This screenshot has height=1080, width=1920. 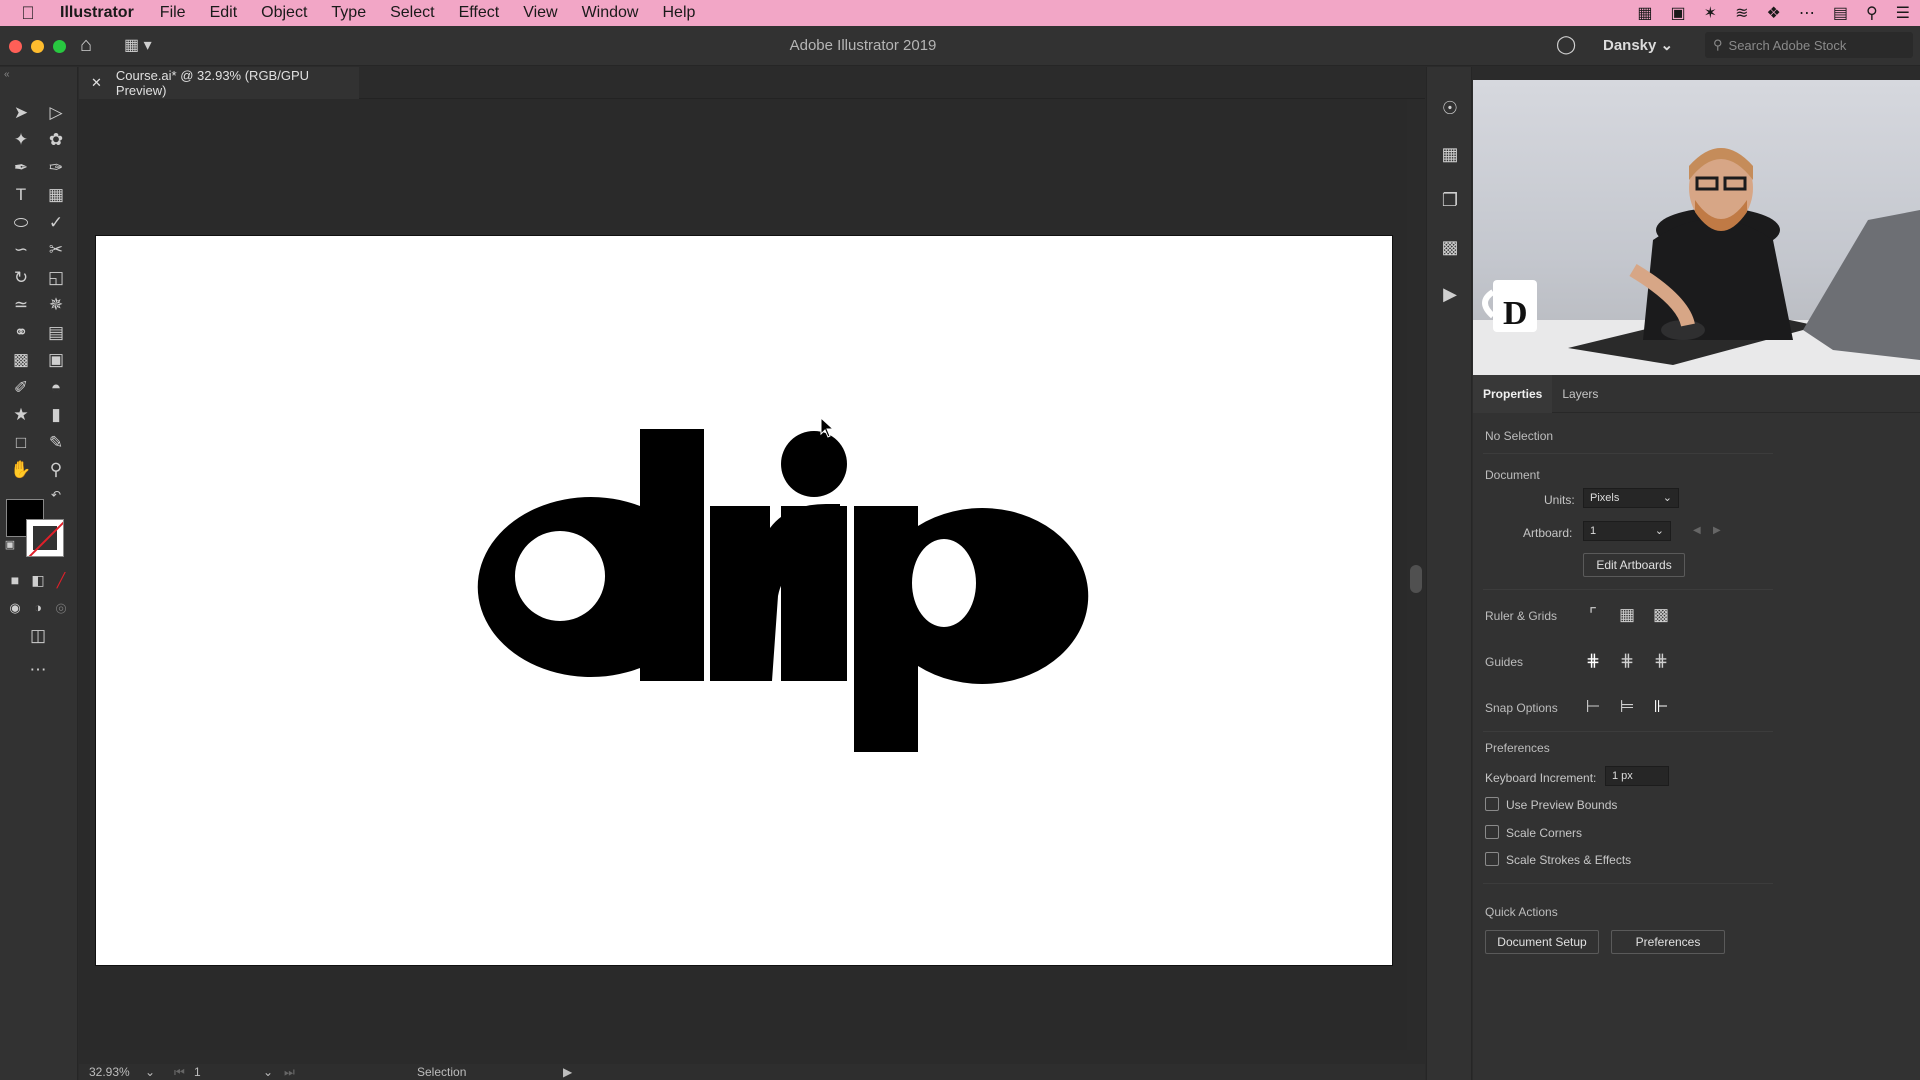 What do you see at coordinates (590, 557) in the screenshot?
I see `glyph-d` at bounding box center [590, 557].